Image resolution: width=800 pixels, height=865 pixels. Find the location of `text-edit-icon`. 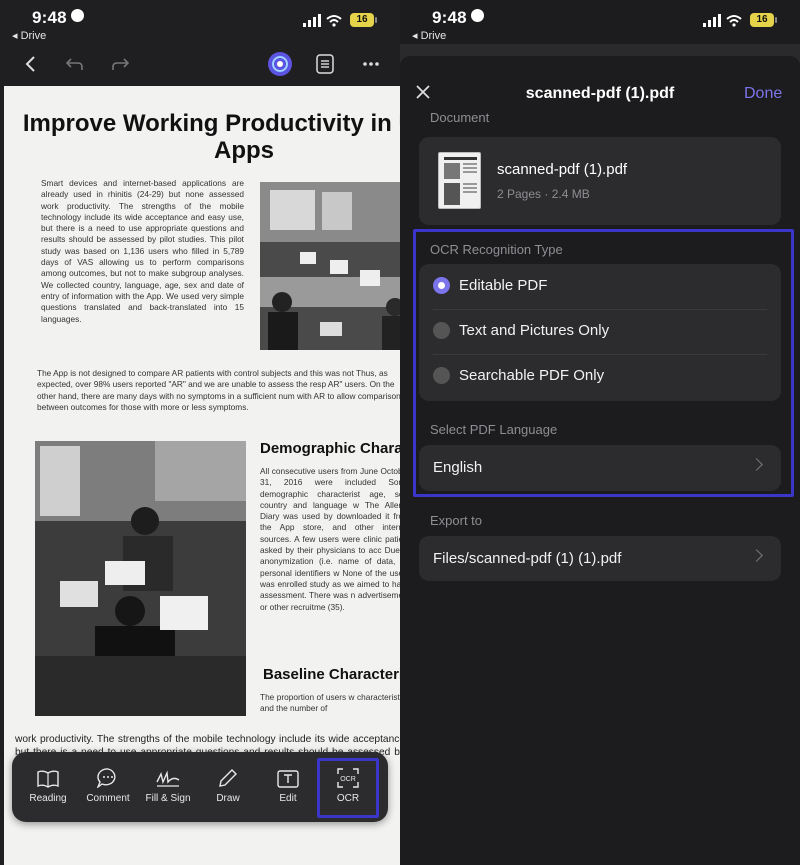

text-edit-icon is located at coordinates (288, 779).